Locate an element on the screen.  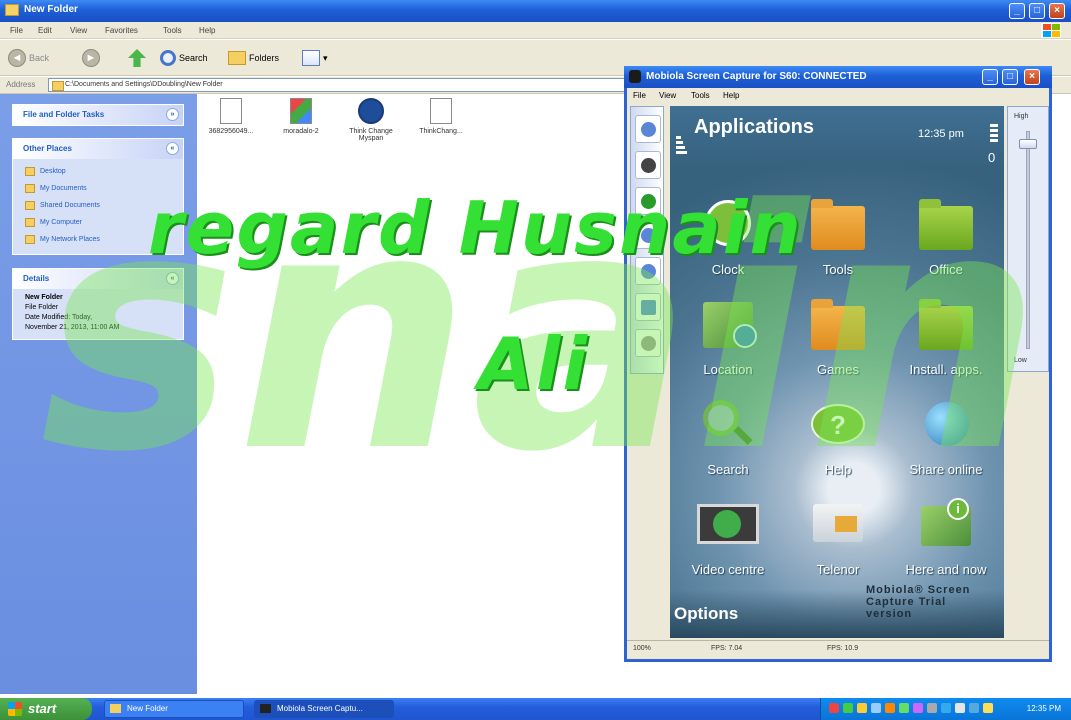
system-tray: 12:35 PM is located at coordinates (945, 709).